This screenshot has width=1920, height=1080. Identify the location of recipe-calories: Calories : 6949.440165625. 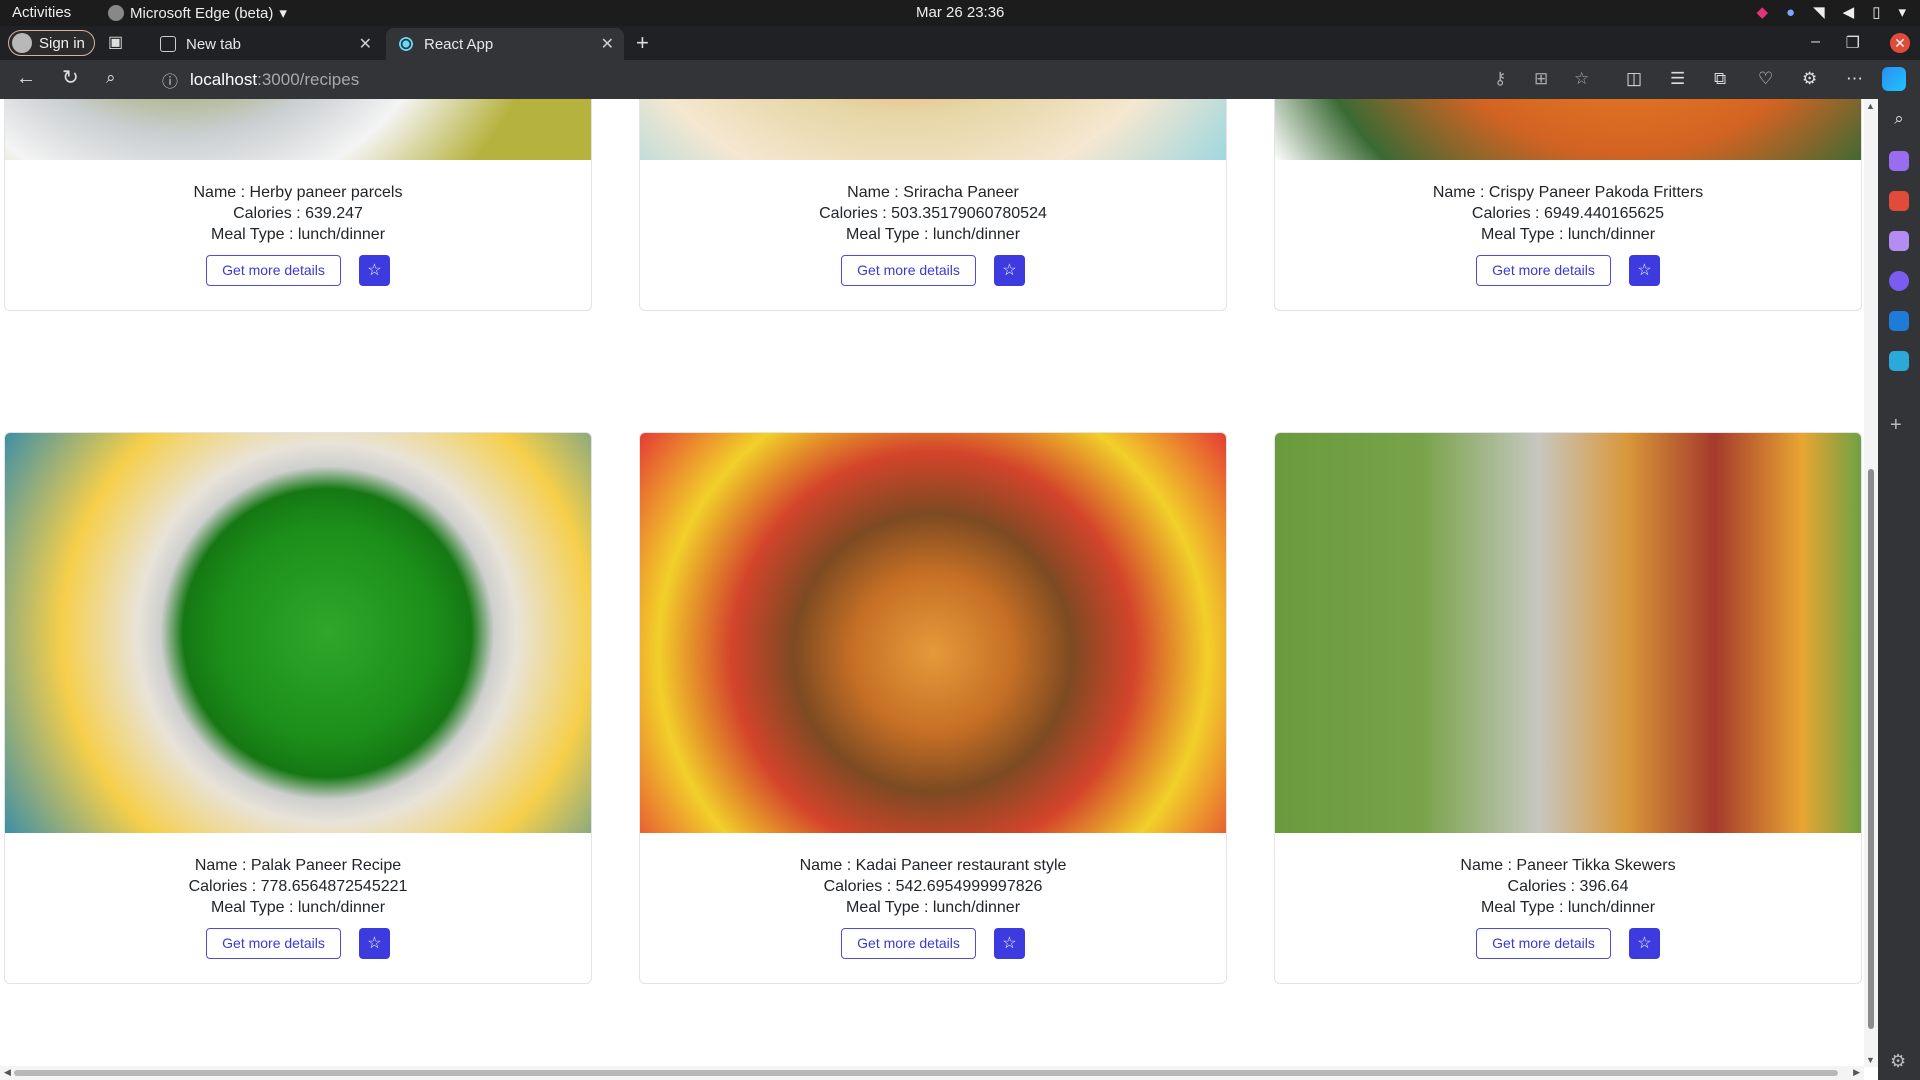
(1568, 213).